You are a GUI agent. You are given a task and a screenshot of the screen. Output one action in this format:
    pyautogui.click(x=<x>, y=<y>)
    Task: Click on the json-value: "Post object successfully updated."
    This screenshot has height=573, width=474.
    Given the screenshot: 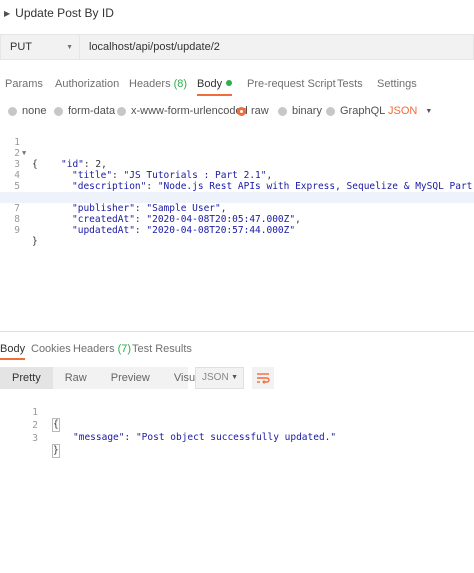 What is the action you would take?
    pyautogui.click(x=236, y=437)
    